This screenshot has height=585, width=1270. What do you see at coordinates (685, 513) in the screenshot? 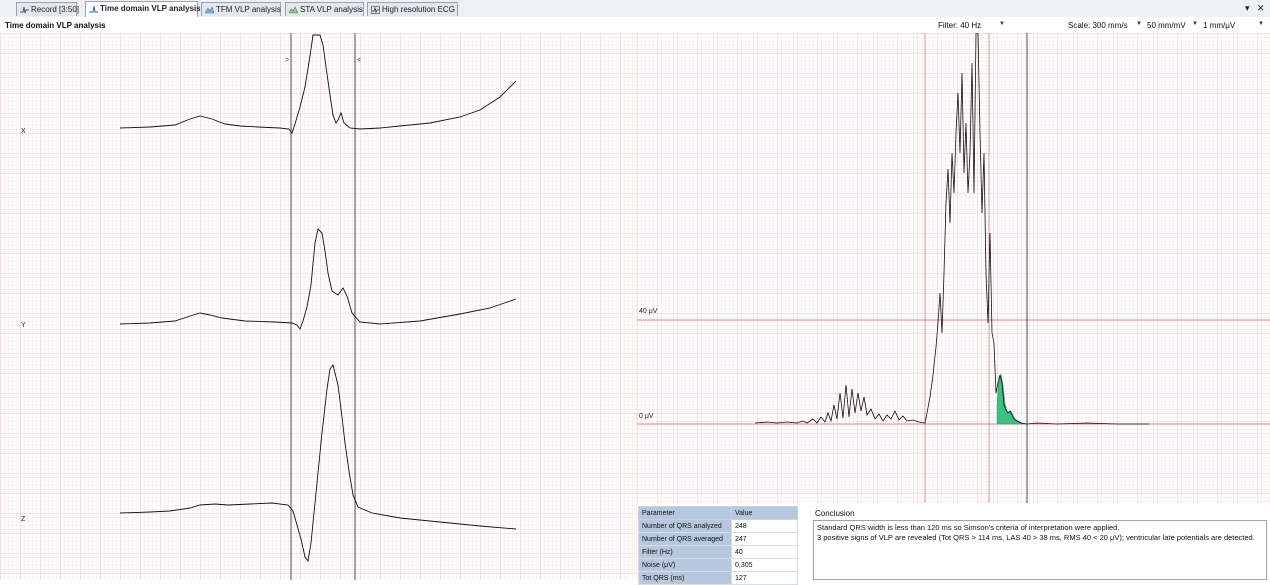
I see `column-header-parameter: Parameter` at bounding box center [685, 513].